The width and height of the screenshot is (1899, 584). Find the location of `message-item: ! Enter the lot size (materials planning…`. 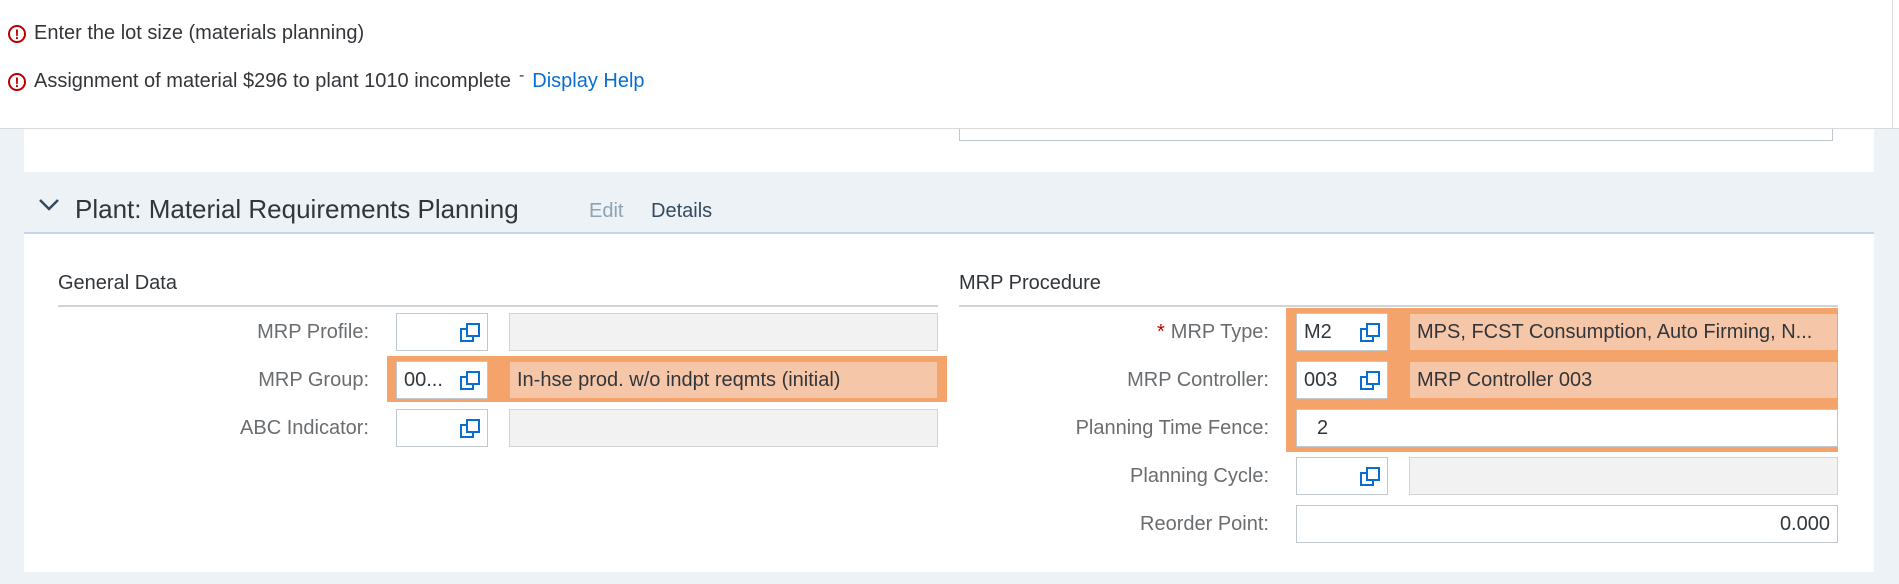

message-item: ! Enter the lot size (materials planning… is located at coordinates (186, 33).